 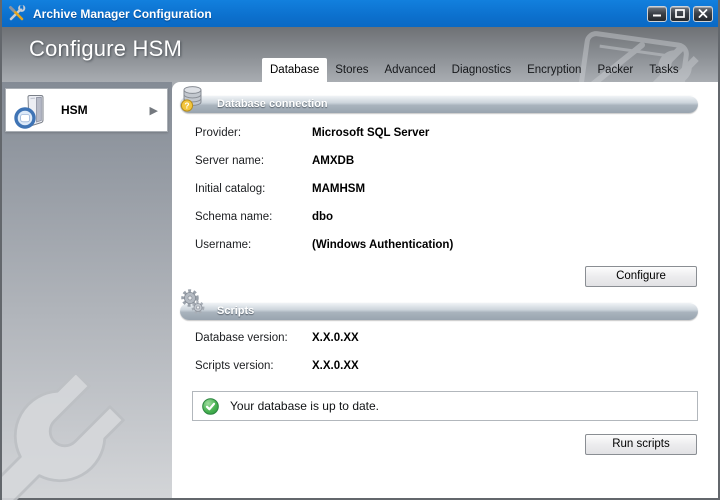 I want to click on field-row-server-name: Server name: AMXDB, so click(x=410, y=161).